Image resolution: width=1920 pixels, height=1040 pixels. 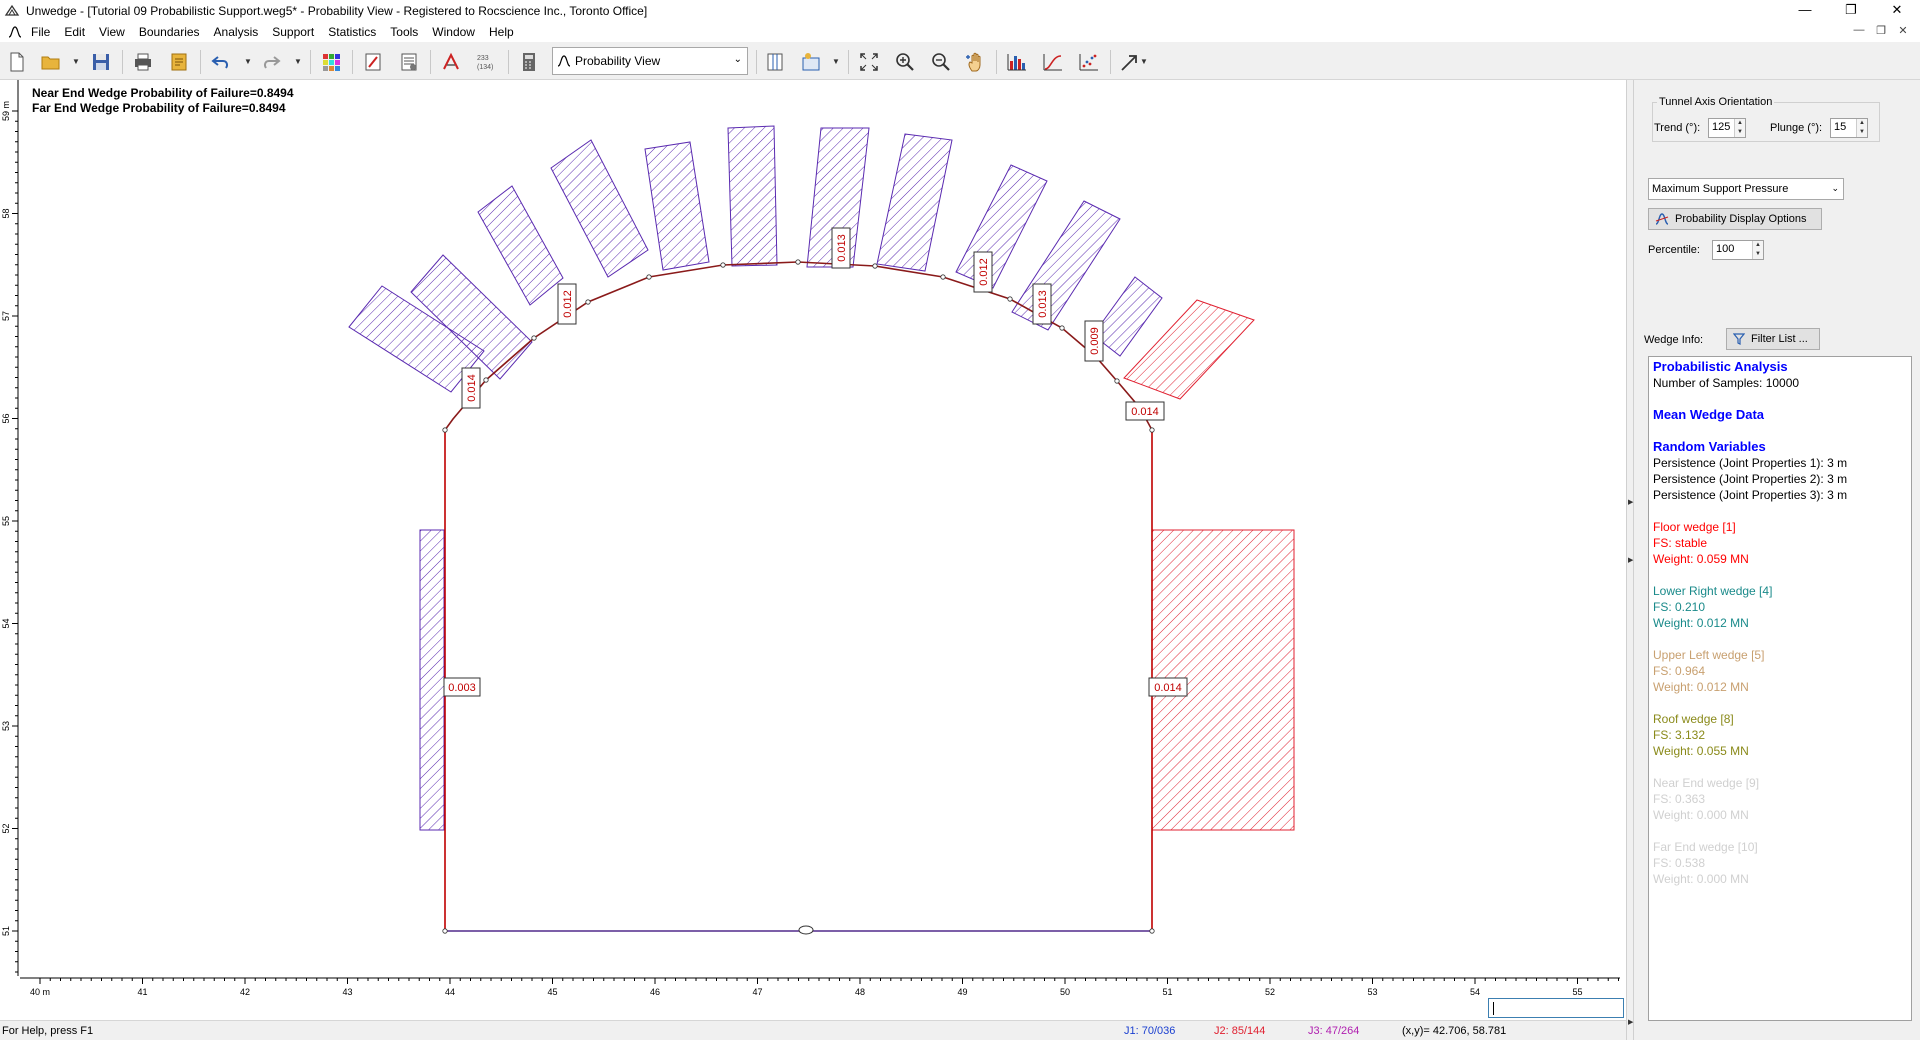 What do you see at coordinates (1881, 30) in the screenshot?
I see `mdi-restore-button: ❐` at bounding box center [1881, 30].